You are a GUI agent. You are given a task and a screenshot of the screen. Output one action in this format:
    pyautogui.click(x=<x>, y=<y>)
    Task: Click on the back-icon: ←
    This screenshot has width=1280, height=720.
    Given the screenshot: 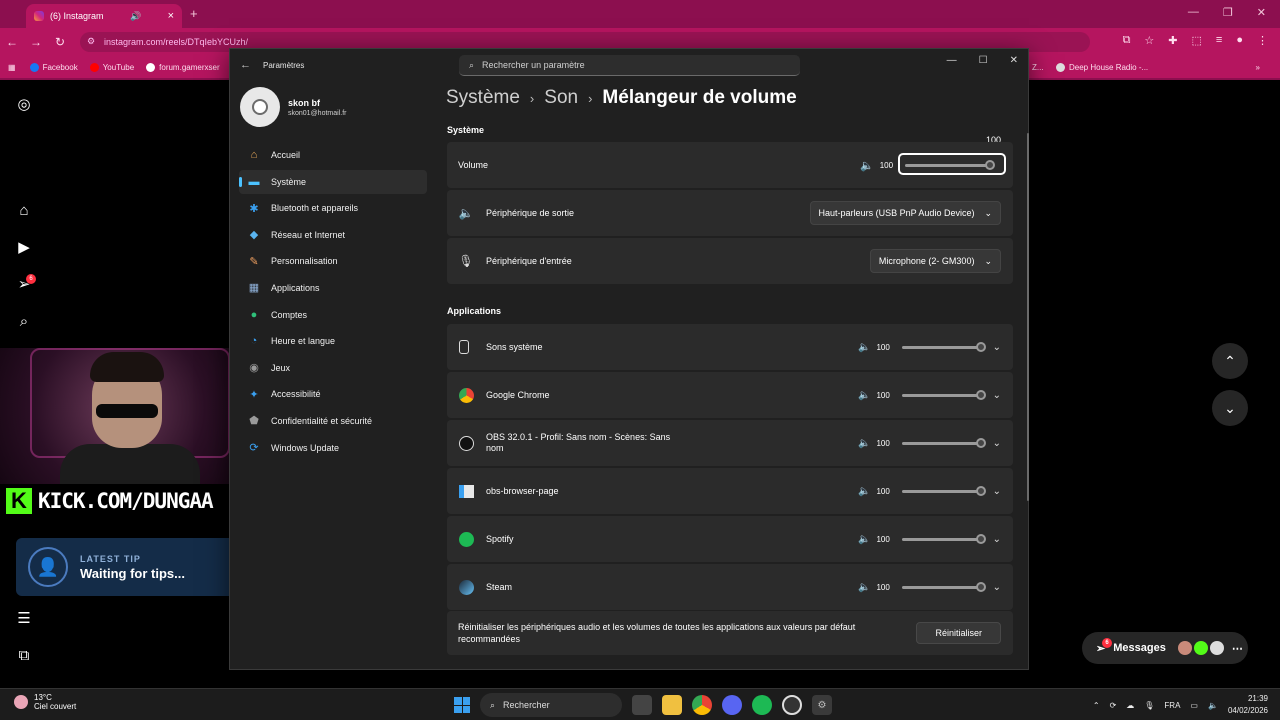 What is the action you would take?
    pyautogui.click(x=12, y=42)
    